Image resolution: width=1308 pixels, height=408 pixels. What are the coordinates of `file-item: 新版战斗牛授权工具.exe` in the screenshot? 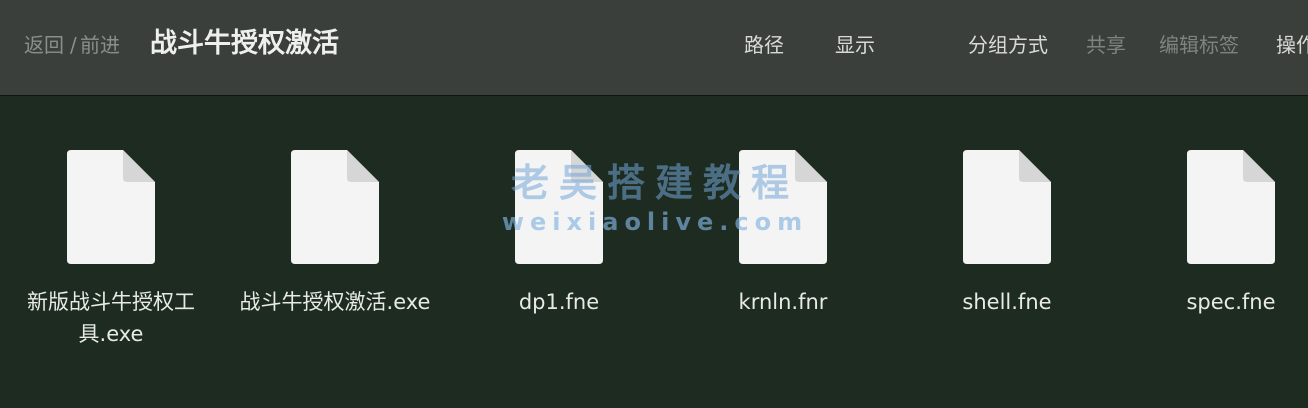 It's located at (111, 250).